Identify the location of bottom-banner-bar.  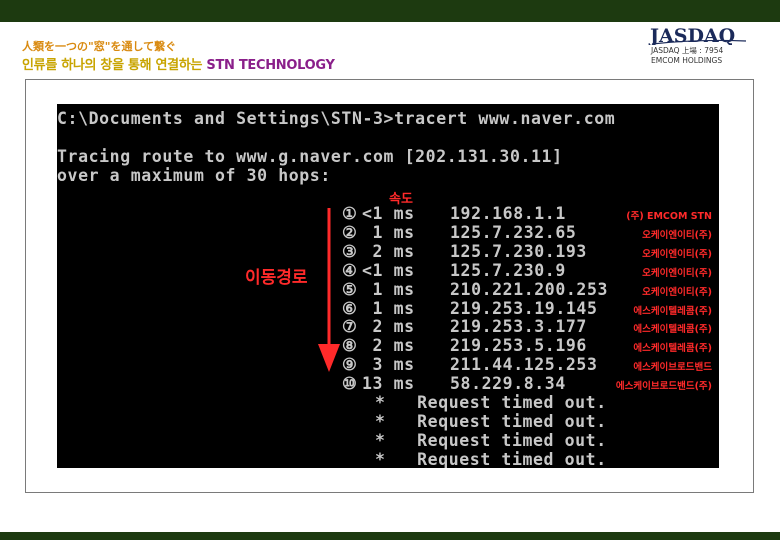
(390, 536).